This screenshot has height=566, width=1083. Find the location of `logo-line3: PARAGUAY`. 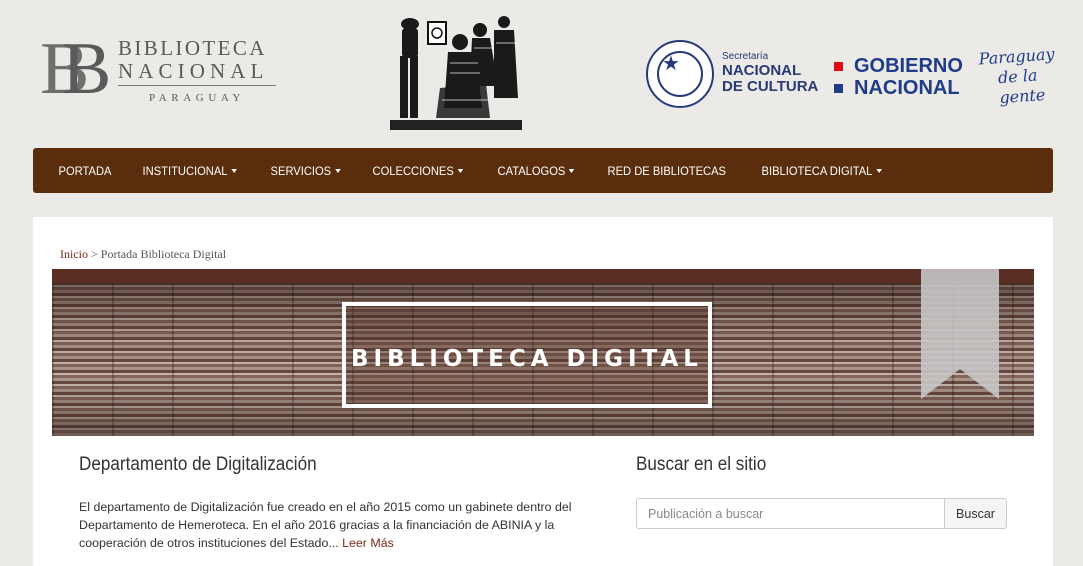

logo-line3: PARAGUAY is located at coordinates (197, 98).